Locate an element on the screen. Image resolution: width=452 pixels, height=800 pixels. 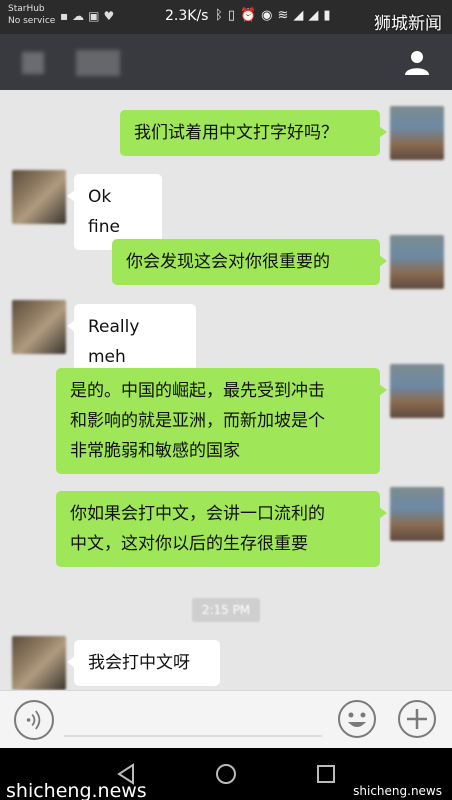
carrier-name: StarHub is located at coordinates (26, 9).